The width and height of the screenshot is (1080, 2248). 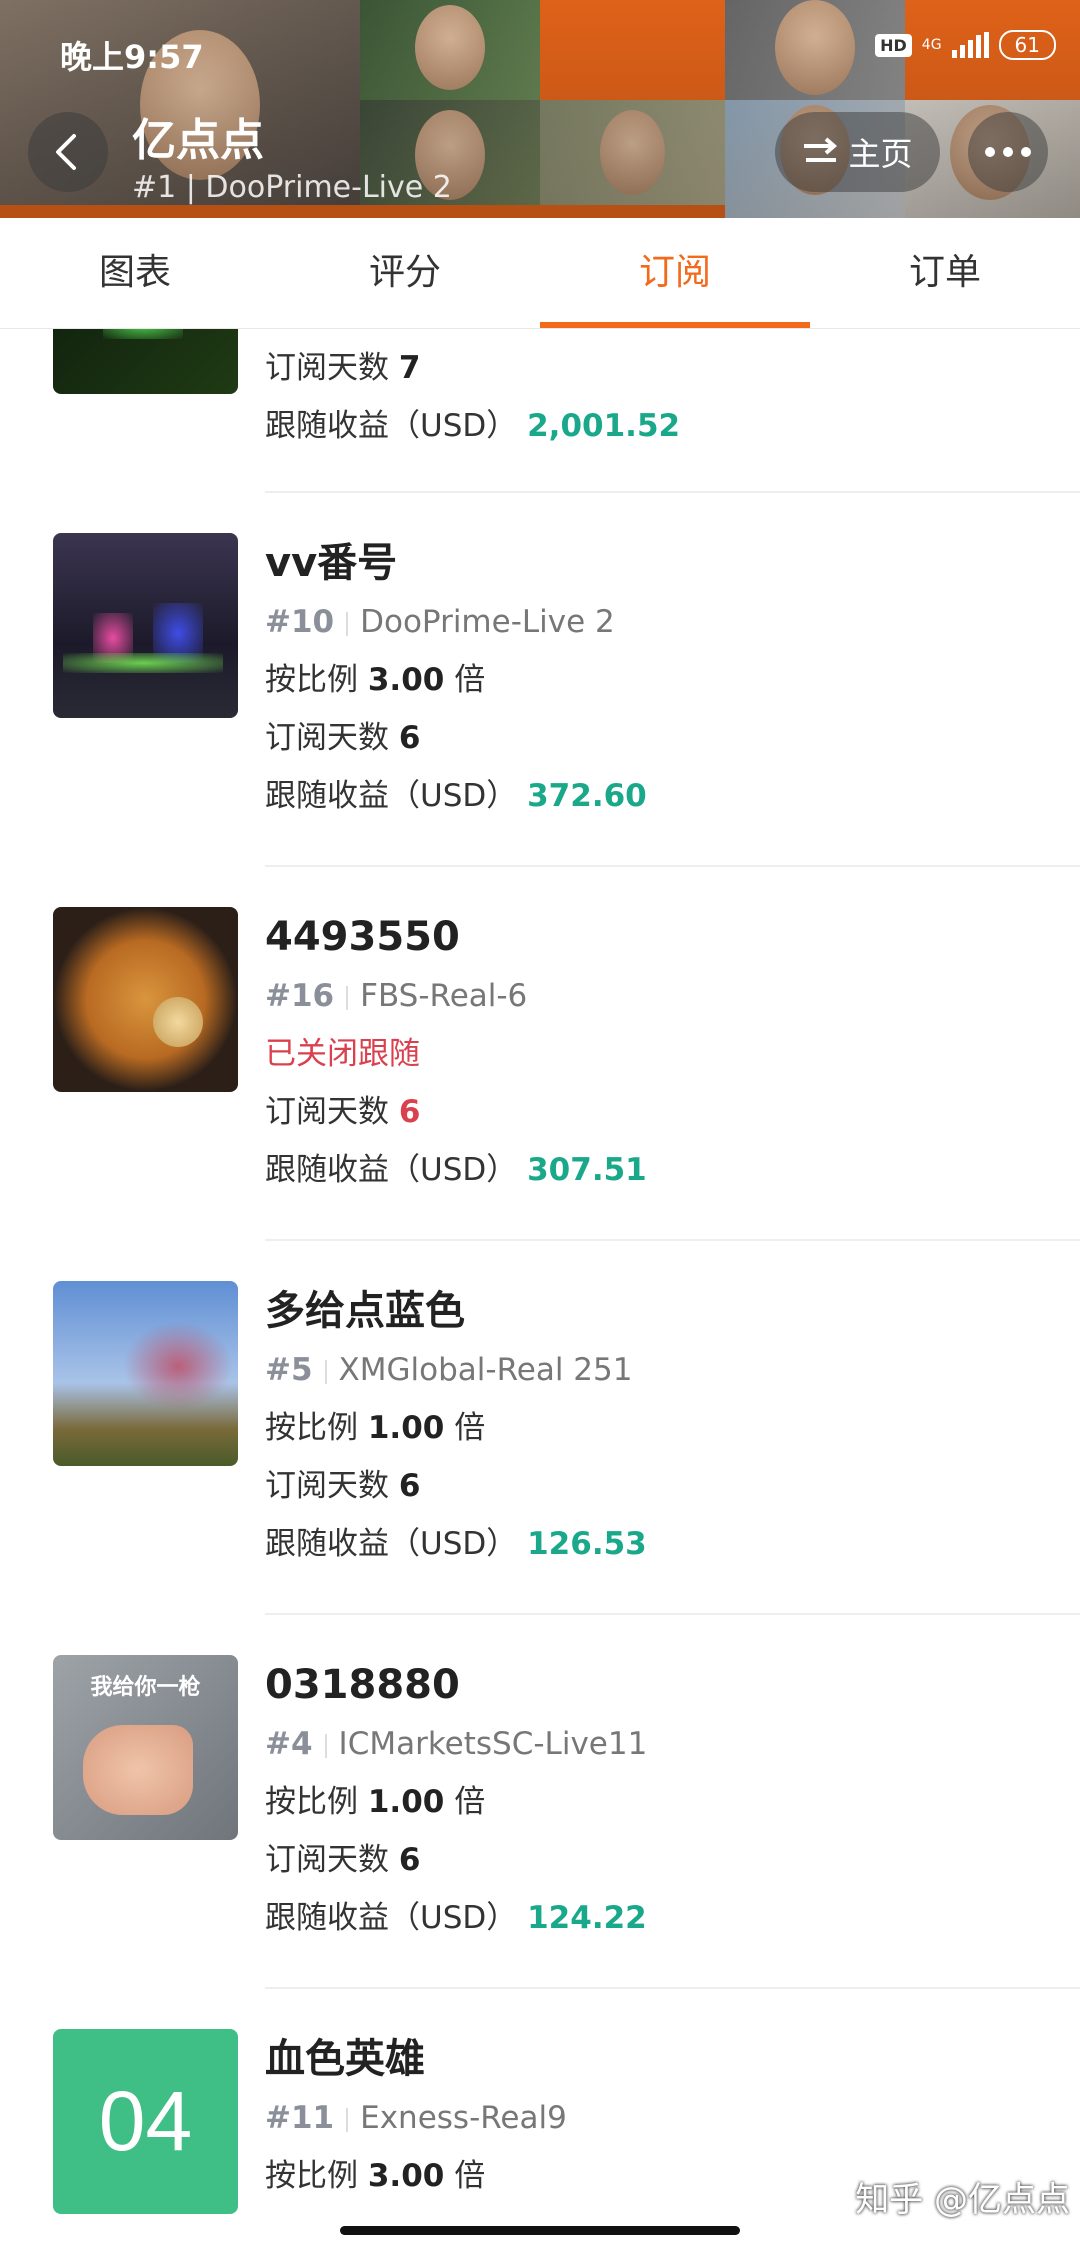 What do you see at coordinates (540, 2230) in the screenshot?
I see `home-indicator` at bounding box center [540, 2230].